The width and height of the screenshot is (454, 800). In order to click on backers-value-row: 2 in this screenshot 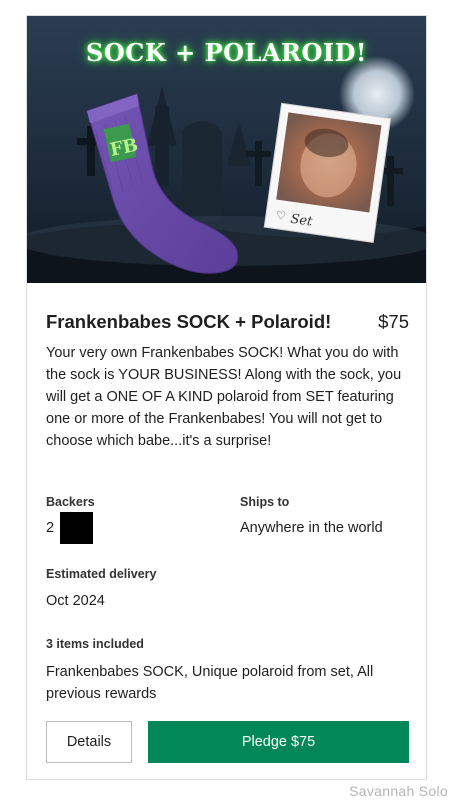, I will do `click(70, 528)`.